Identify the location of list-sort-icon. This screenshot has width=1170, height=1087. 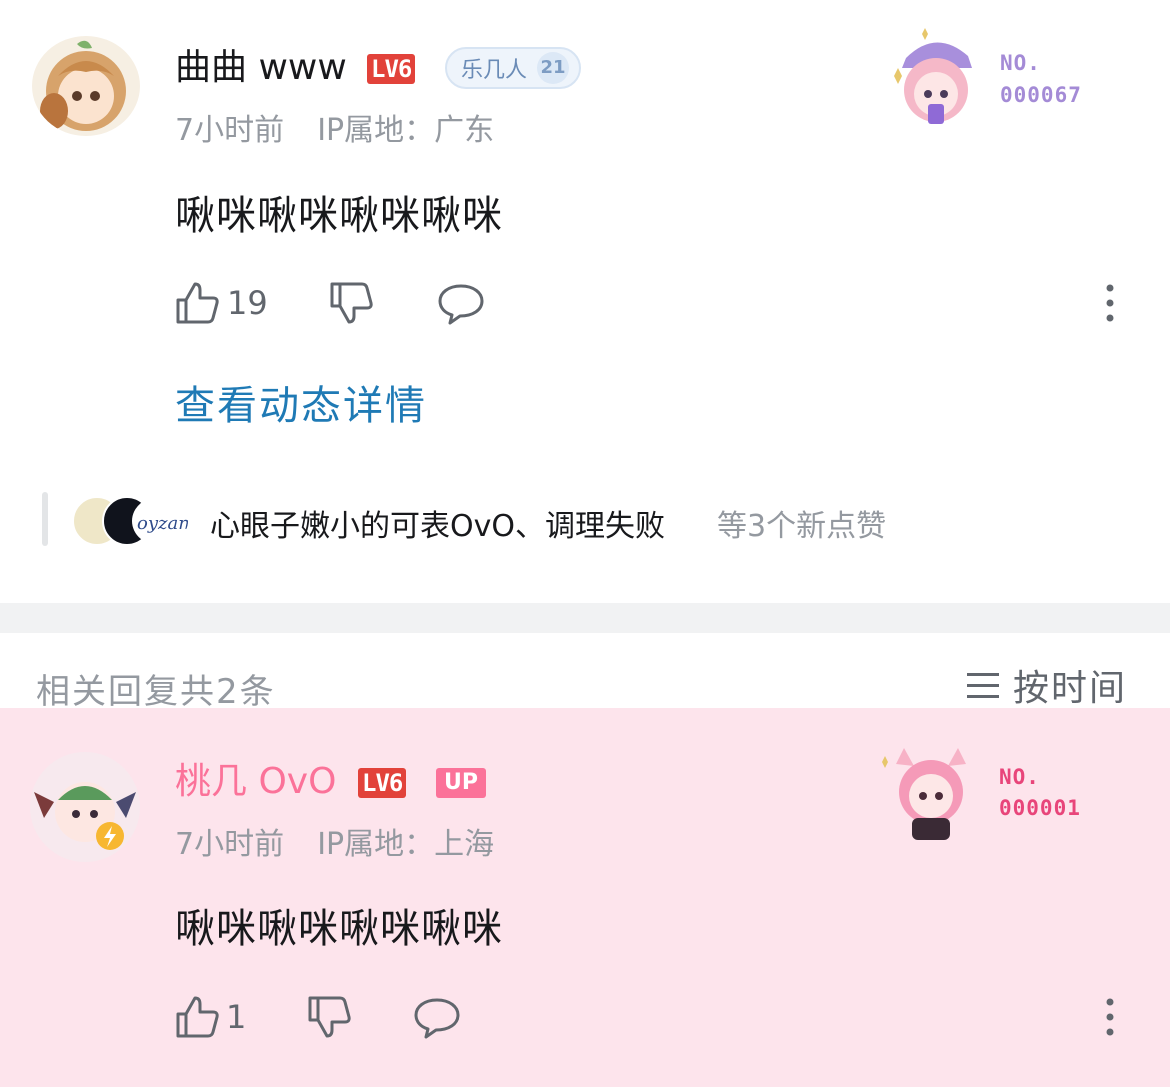
(983, 685).